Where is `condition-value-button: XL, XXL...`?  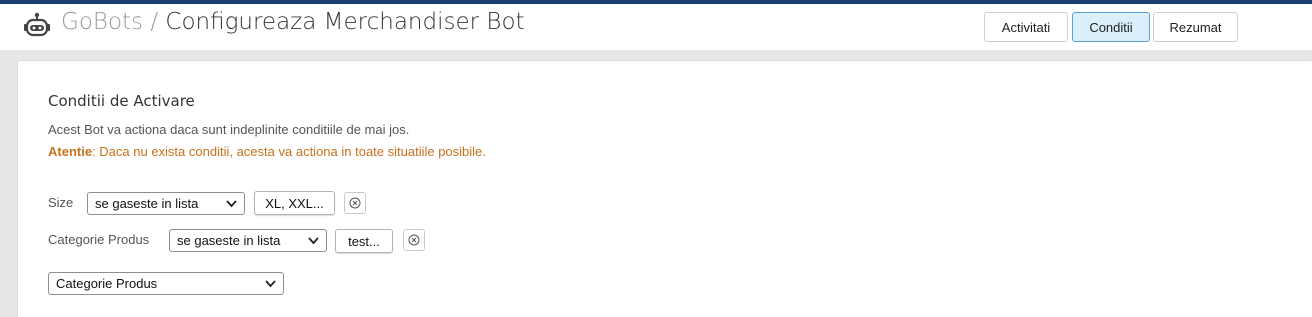
condition-value-button: XL, XXL... is located at coordinates (294, 203).